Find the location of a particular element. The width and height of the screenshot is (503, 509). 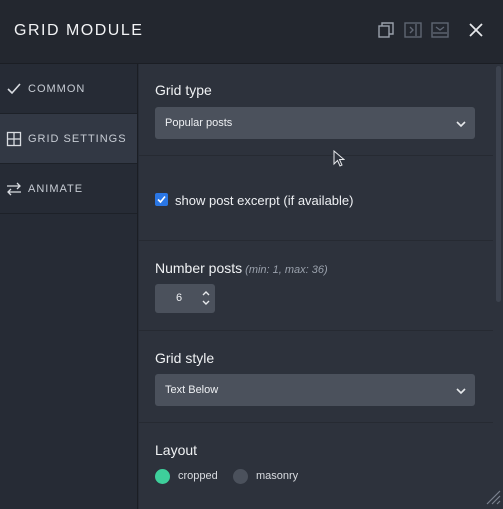

mouse-cursor-icon is located at coordinates (339, 158).